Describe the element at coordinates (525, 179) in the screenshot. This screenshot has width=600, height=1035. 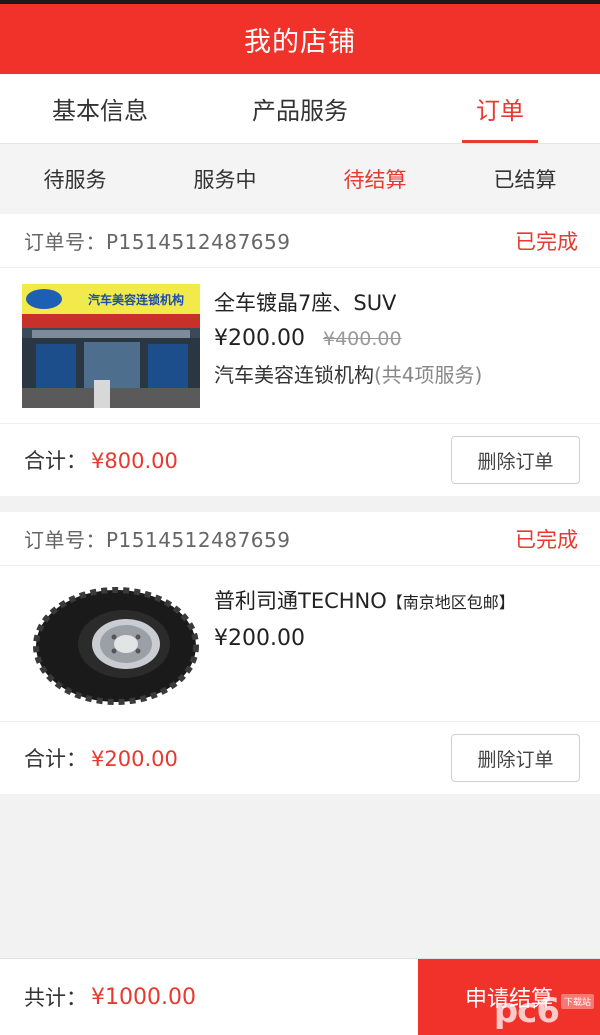
I see `subtab-settled: 已结算` at that location.